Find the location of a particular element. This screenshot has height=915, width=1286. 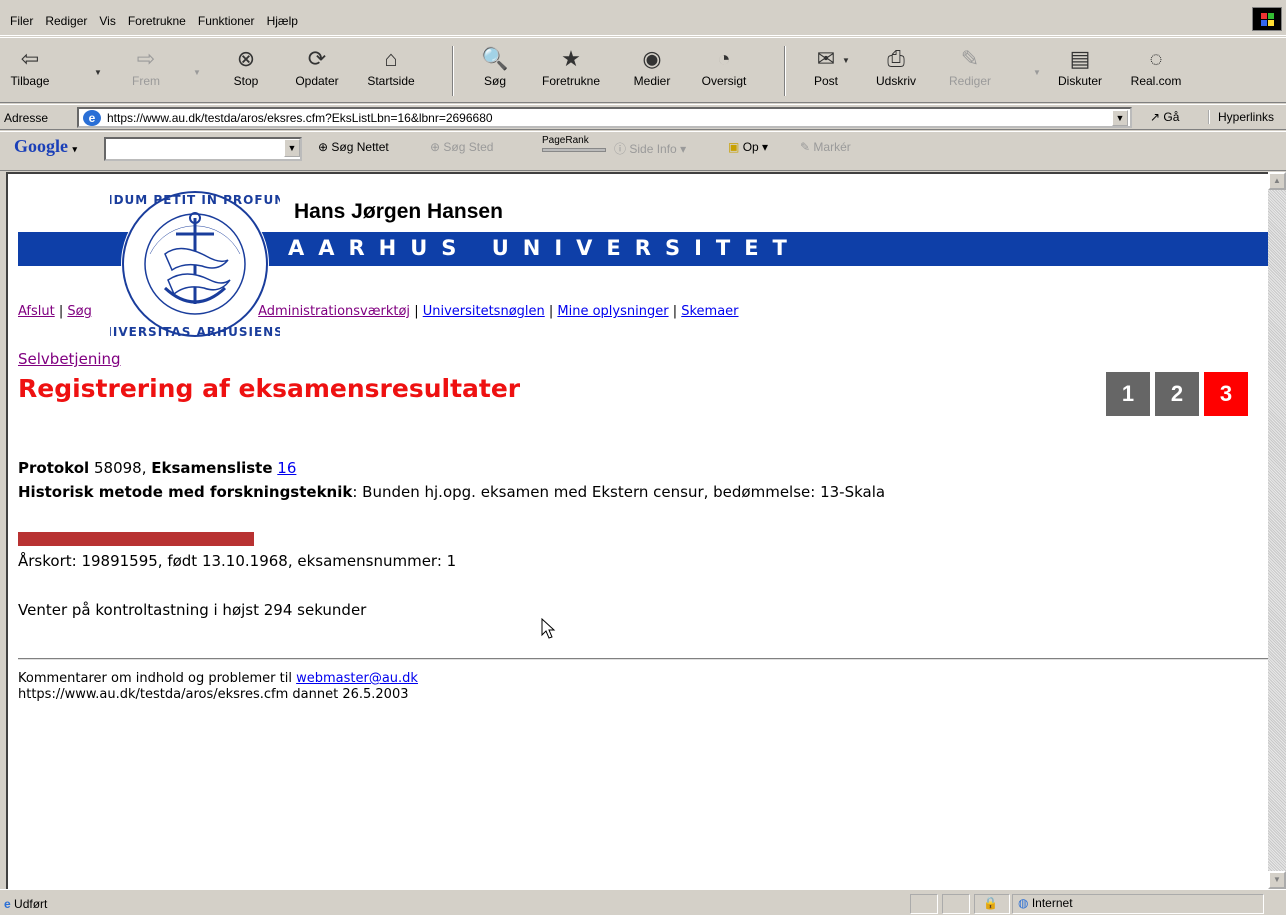

search-site-icon: ⊕ is located at coordinates (435, 147).